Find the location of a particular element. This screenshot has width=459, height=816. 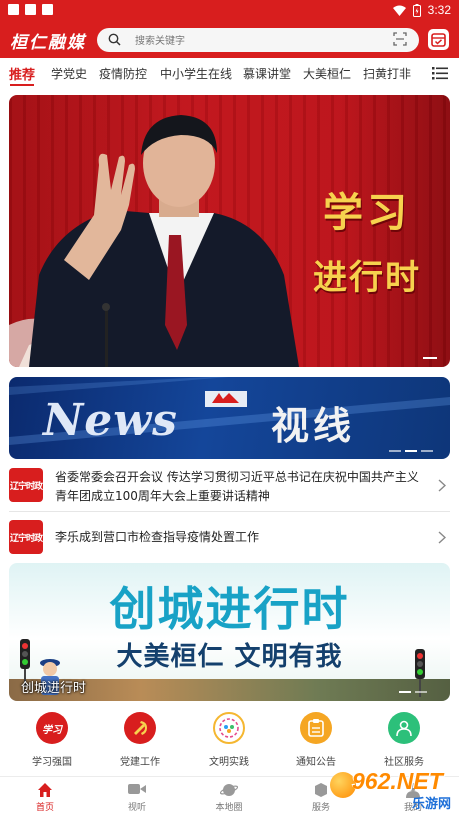

app-logo: 桓仁融媒 is located at coordinates (48, 43).